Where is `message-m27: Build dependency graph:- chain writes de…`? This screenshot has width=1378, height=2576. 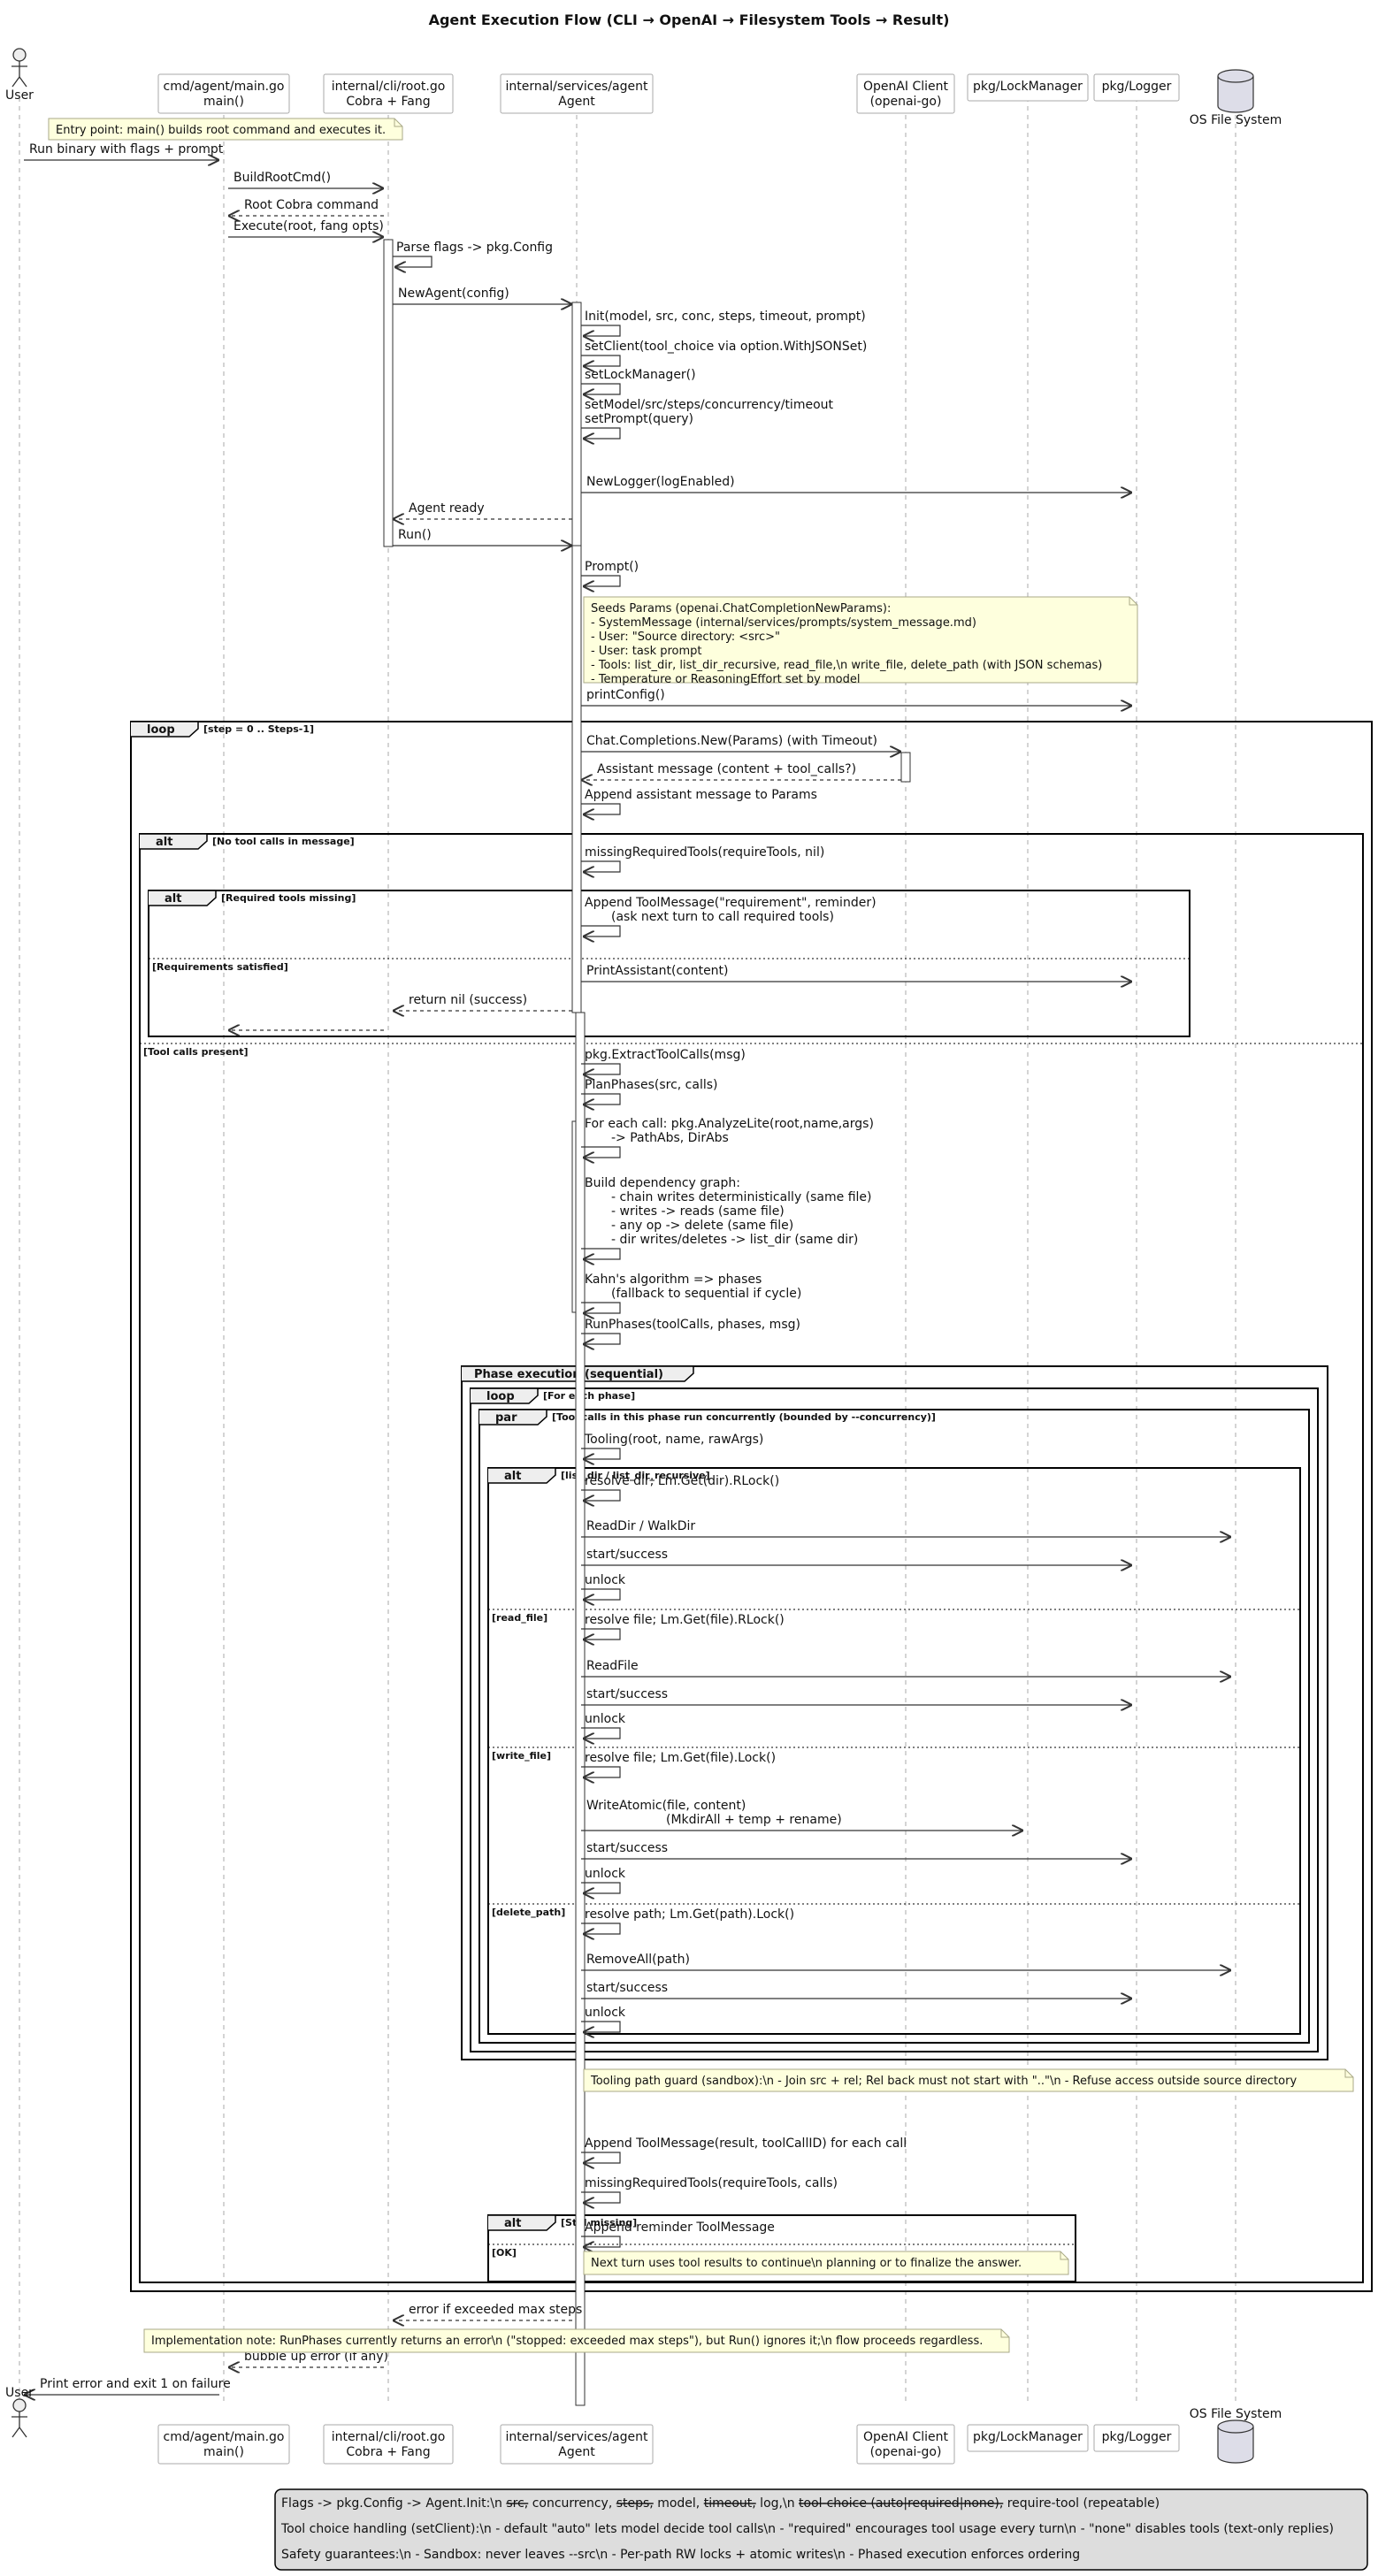 message-m27: Build dependency graph:- chain writes de… is located at coordinates (726, 1217).